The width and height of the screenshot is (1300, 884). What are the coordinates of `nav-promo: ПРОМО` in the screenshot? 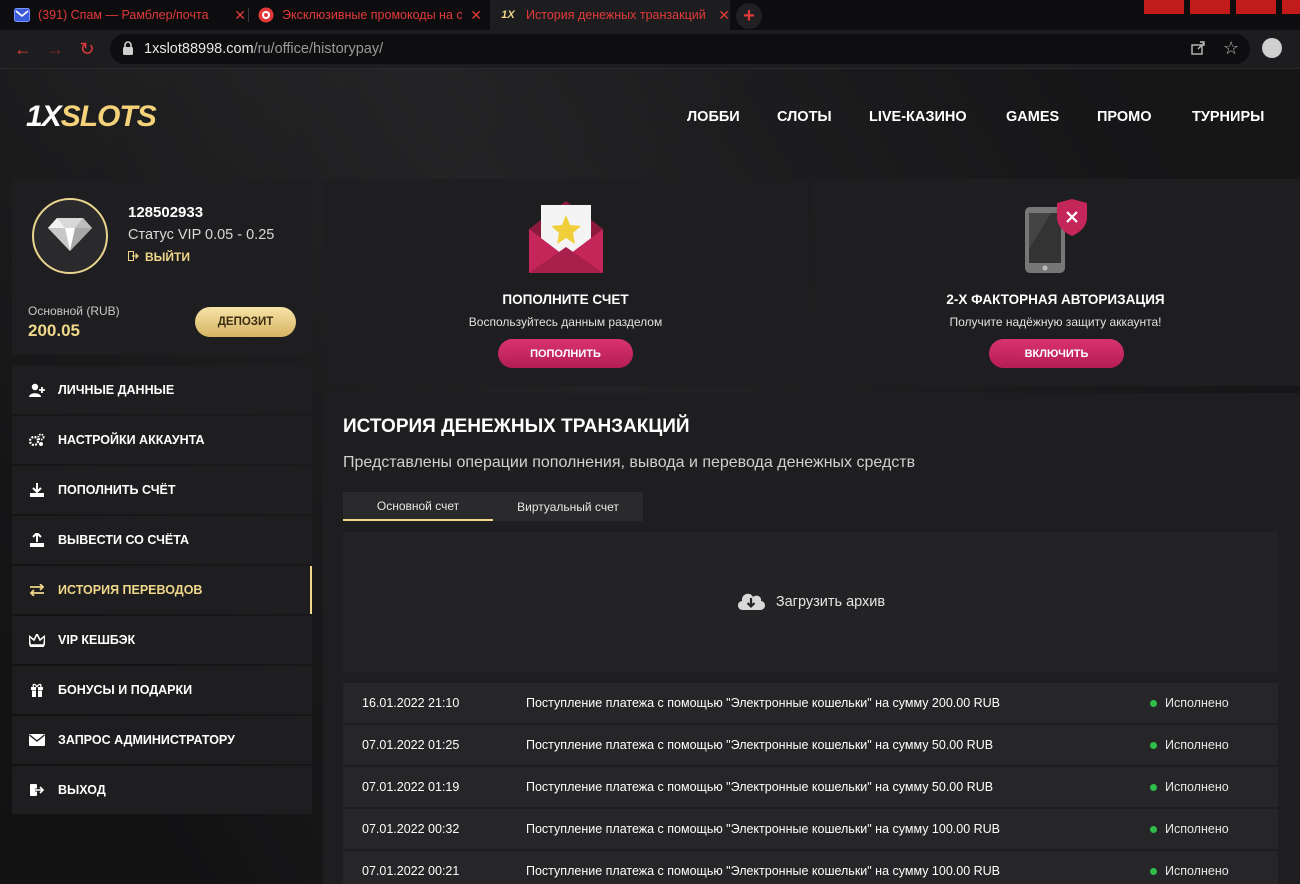 It's located at (1124, 117).